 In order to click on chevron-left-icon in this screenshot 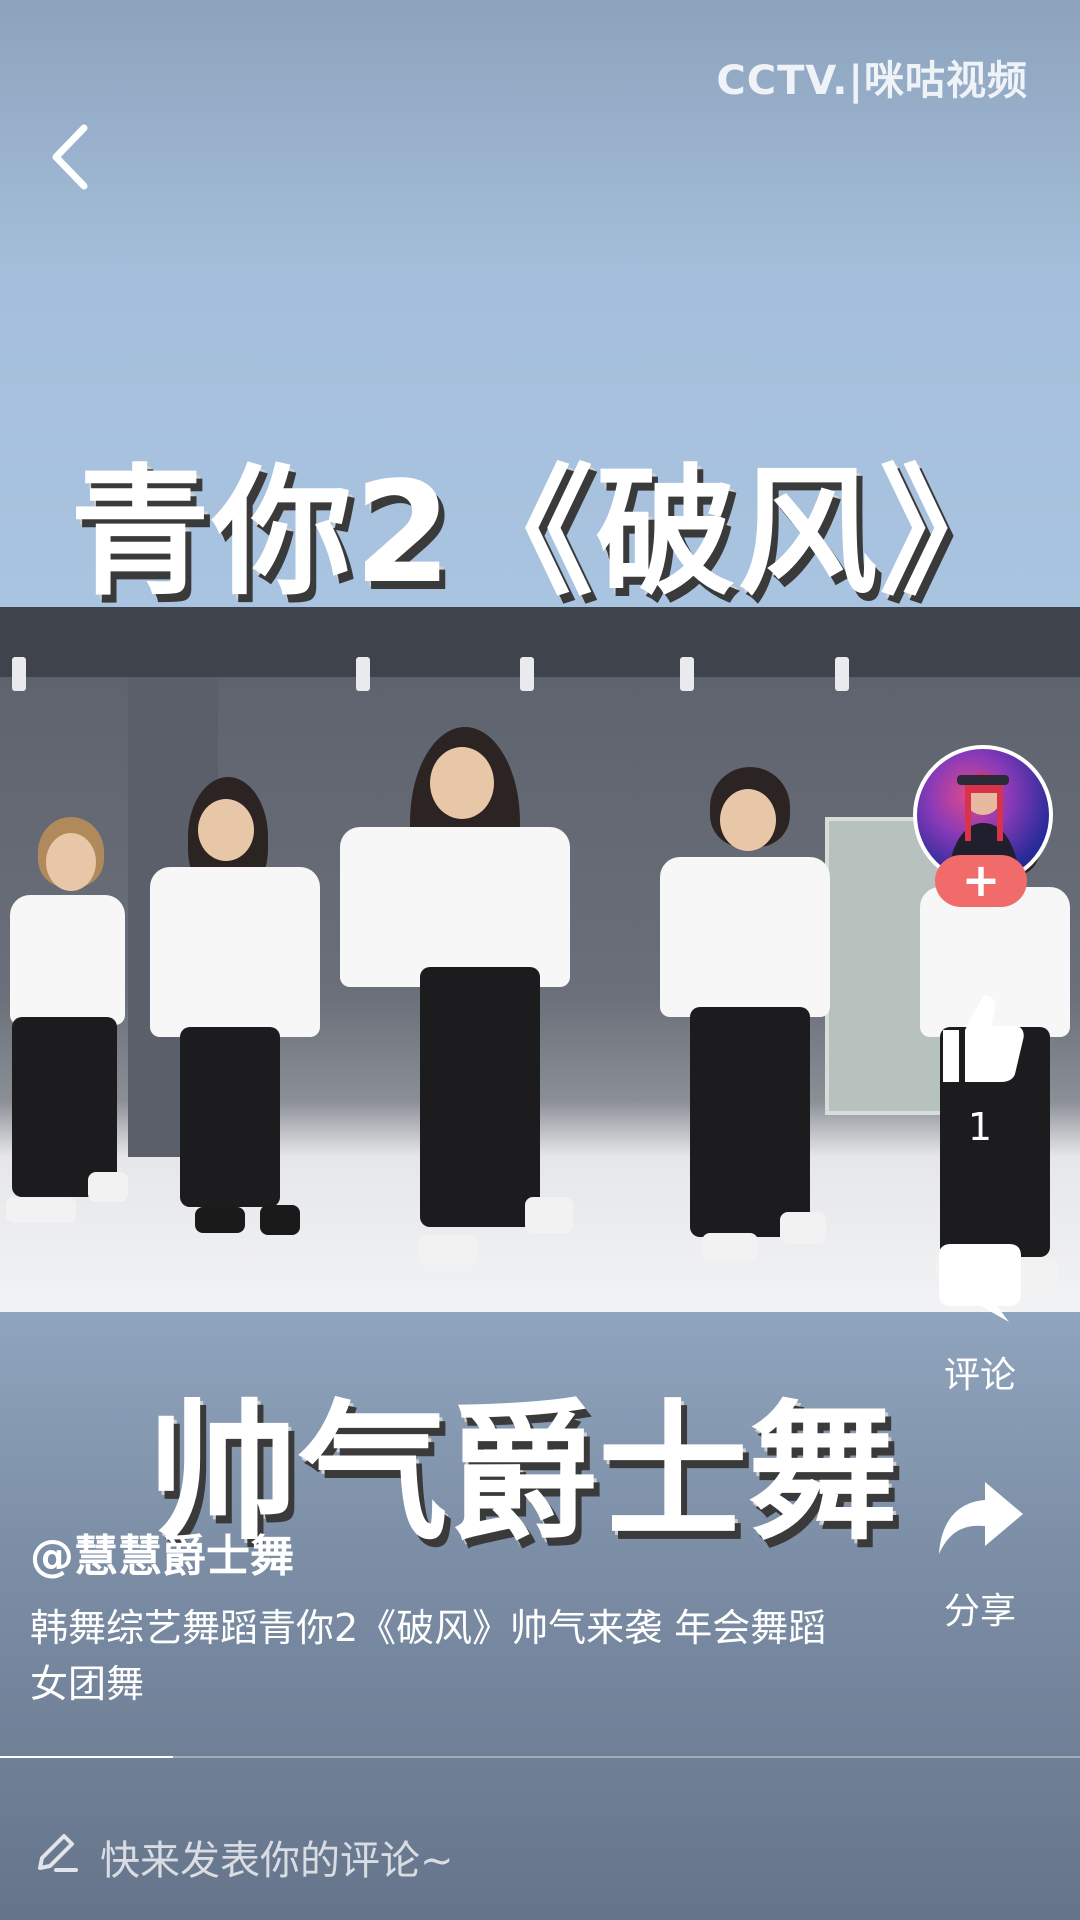, I will do `click(70, 157)`.